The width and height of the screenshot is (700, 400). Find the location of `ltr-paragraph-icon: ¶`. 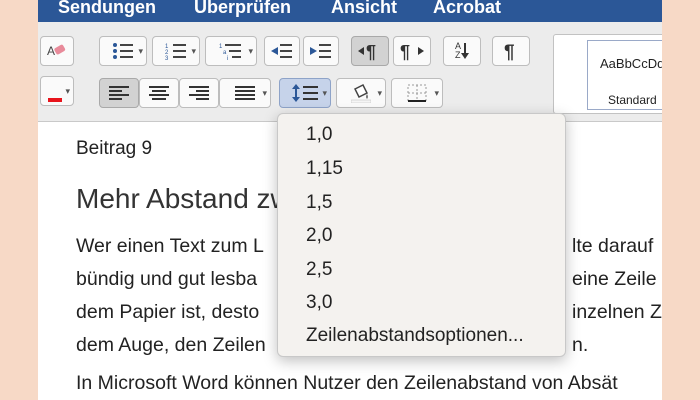

ltr-paragraph-icon: ¶ is located at coordinates (370, 51).